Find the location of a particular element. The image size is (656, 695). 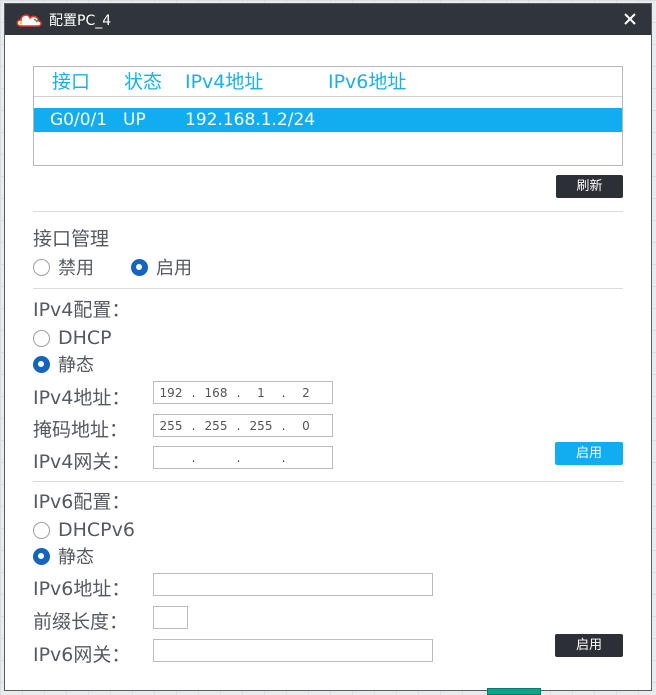

ipv4-static-option: 静态 is located at coordinates (63, 364).